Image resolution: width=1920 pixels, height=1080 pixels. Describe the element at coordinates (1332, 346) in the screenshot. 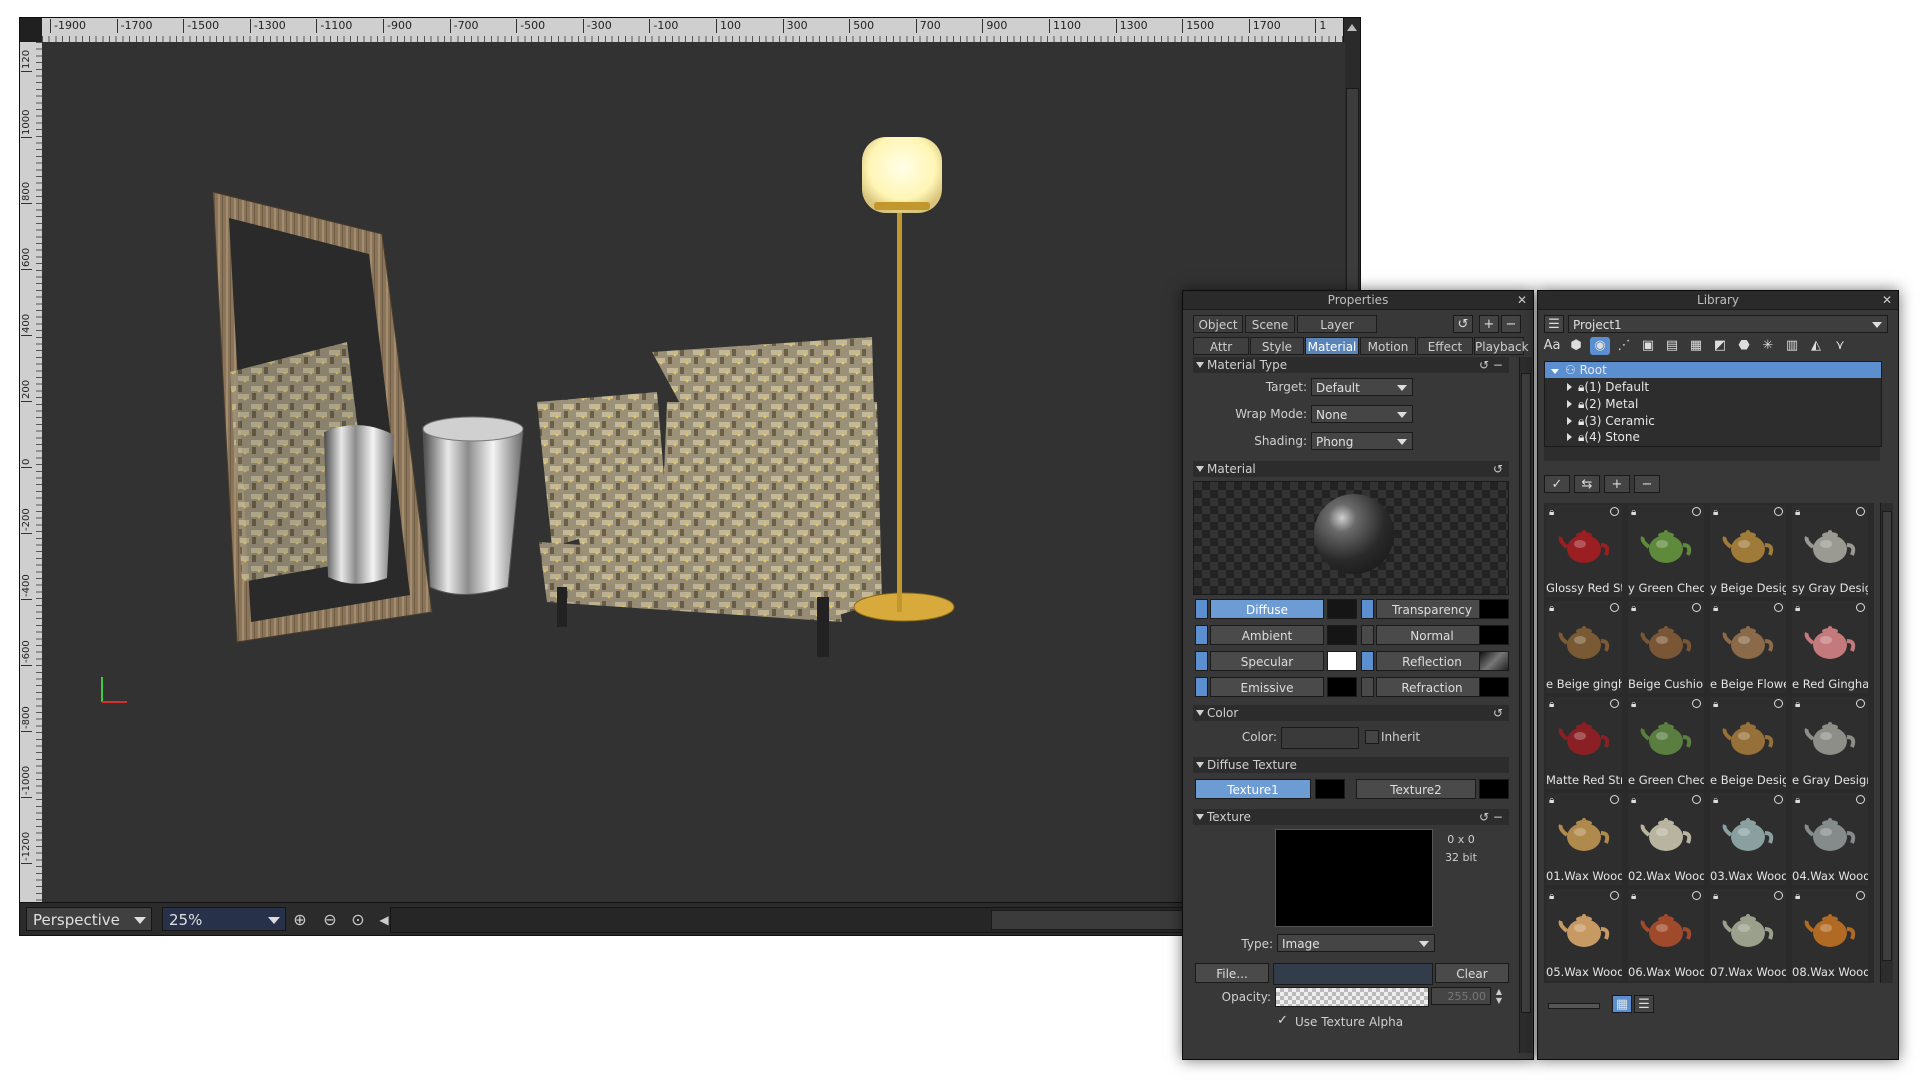

I see `tab-material: Material` at that location.